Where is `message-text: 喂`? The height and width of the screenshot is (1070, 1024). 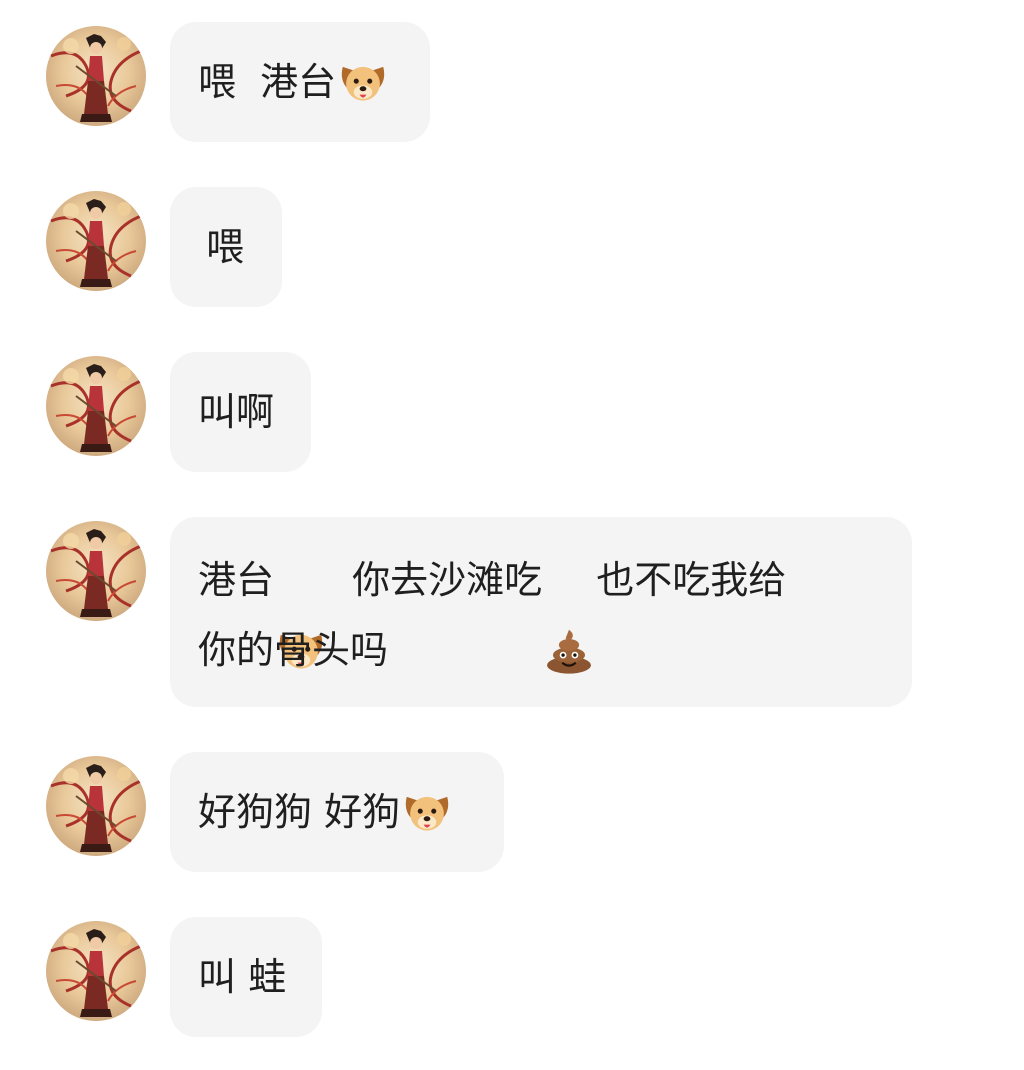
message-text: 喂 is located at coordinates (225, 247).